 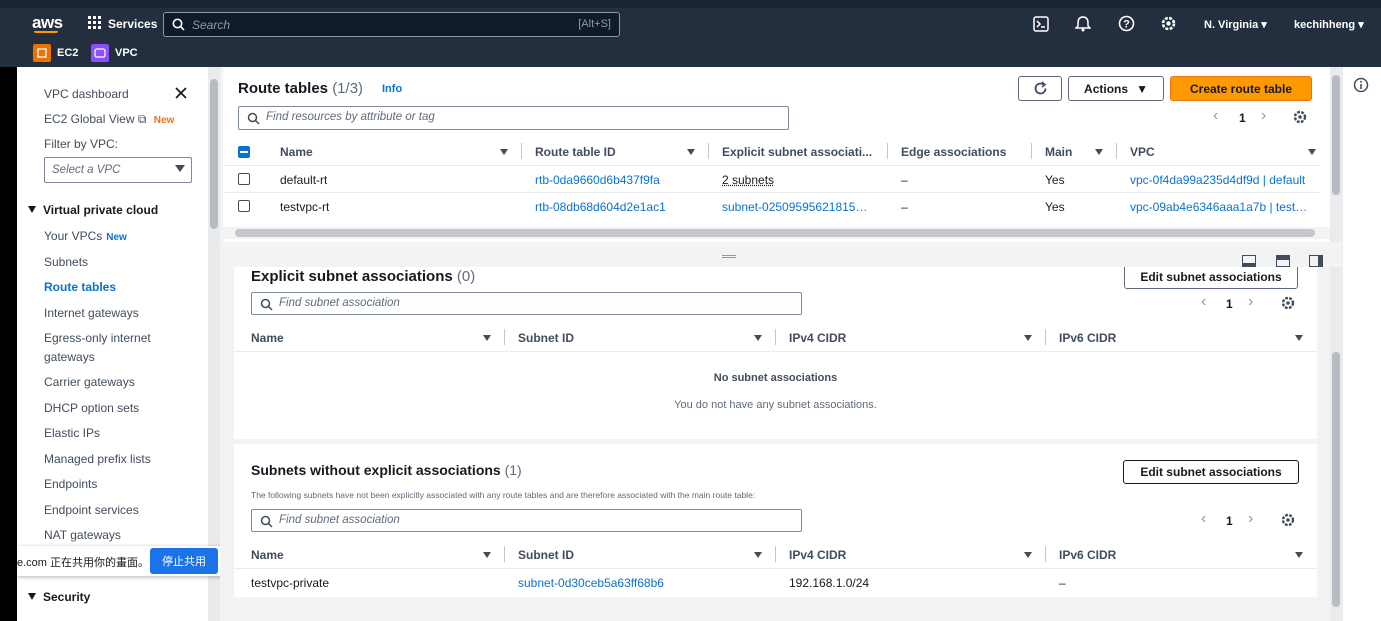 I want to click on panel-full-icon, so click(x=1283, y=261).